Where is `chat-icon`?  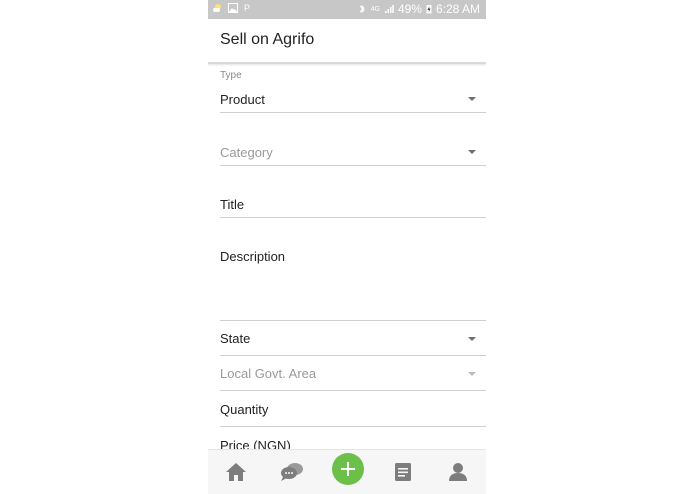
chat-icon is located at coordinates (292, 472).